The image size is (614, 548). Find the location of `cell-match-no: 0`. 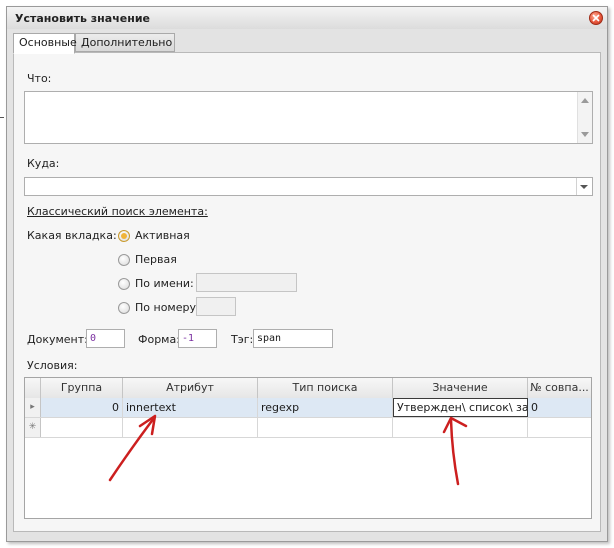

cell-match-no: 0 is located at coordinates (559, 407).